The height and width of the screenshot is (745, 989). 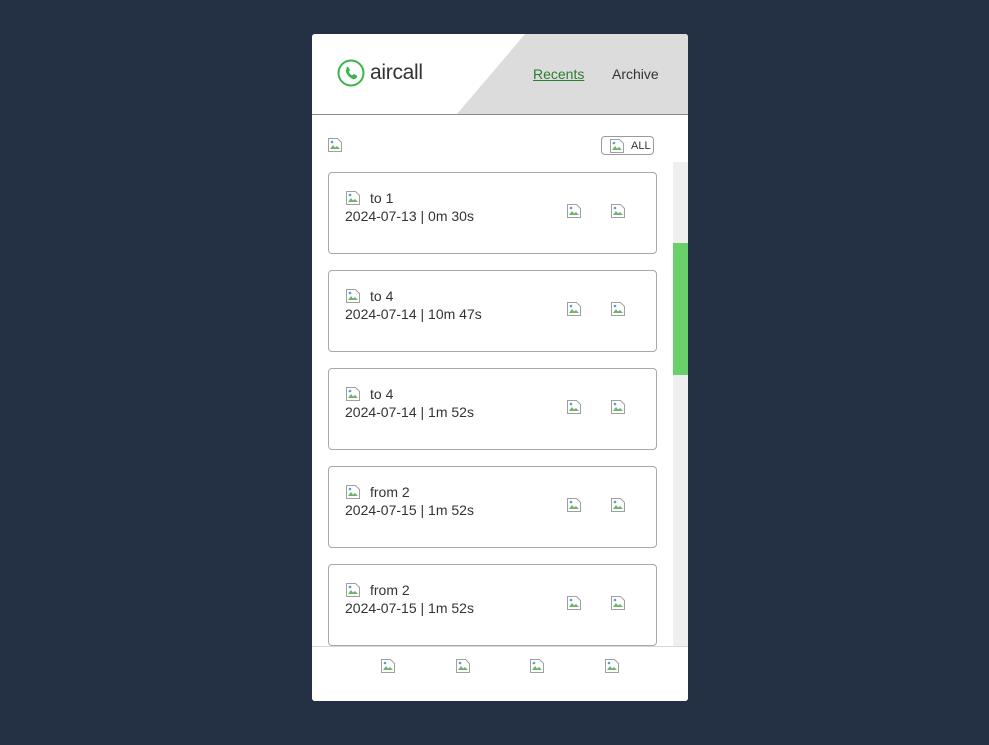 What do you see at coordinates (500, 673) in the screenshot?
I see `bottom-nav` at bounding box center [500, 673].